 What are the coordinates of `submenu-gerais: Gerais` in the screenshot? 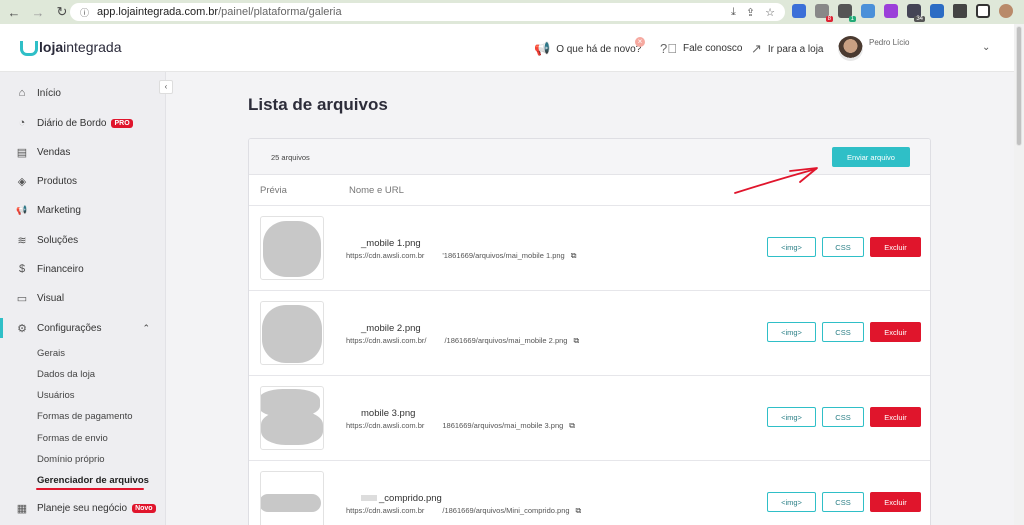 It's located at (51, 353).